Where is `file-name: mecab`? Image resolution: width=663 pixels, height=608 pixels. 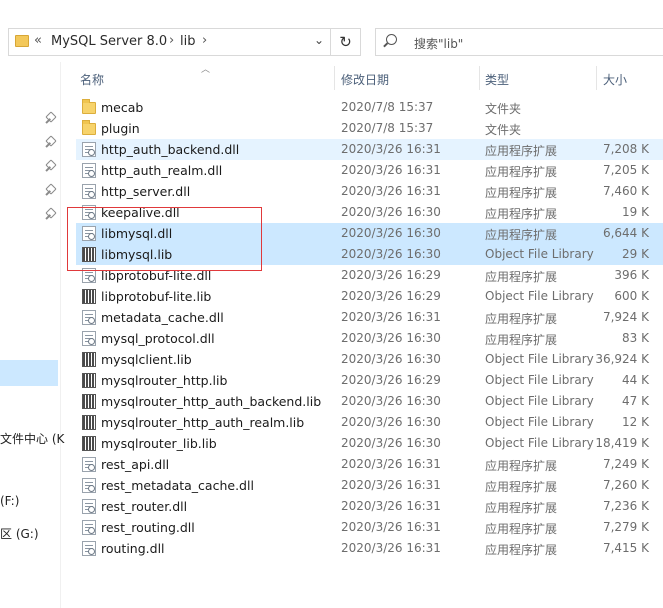 file-name: mecab is located at coordinates (122, 107).